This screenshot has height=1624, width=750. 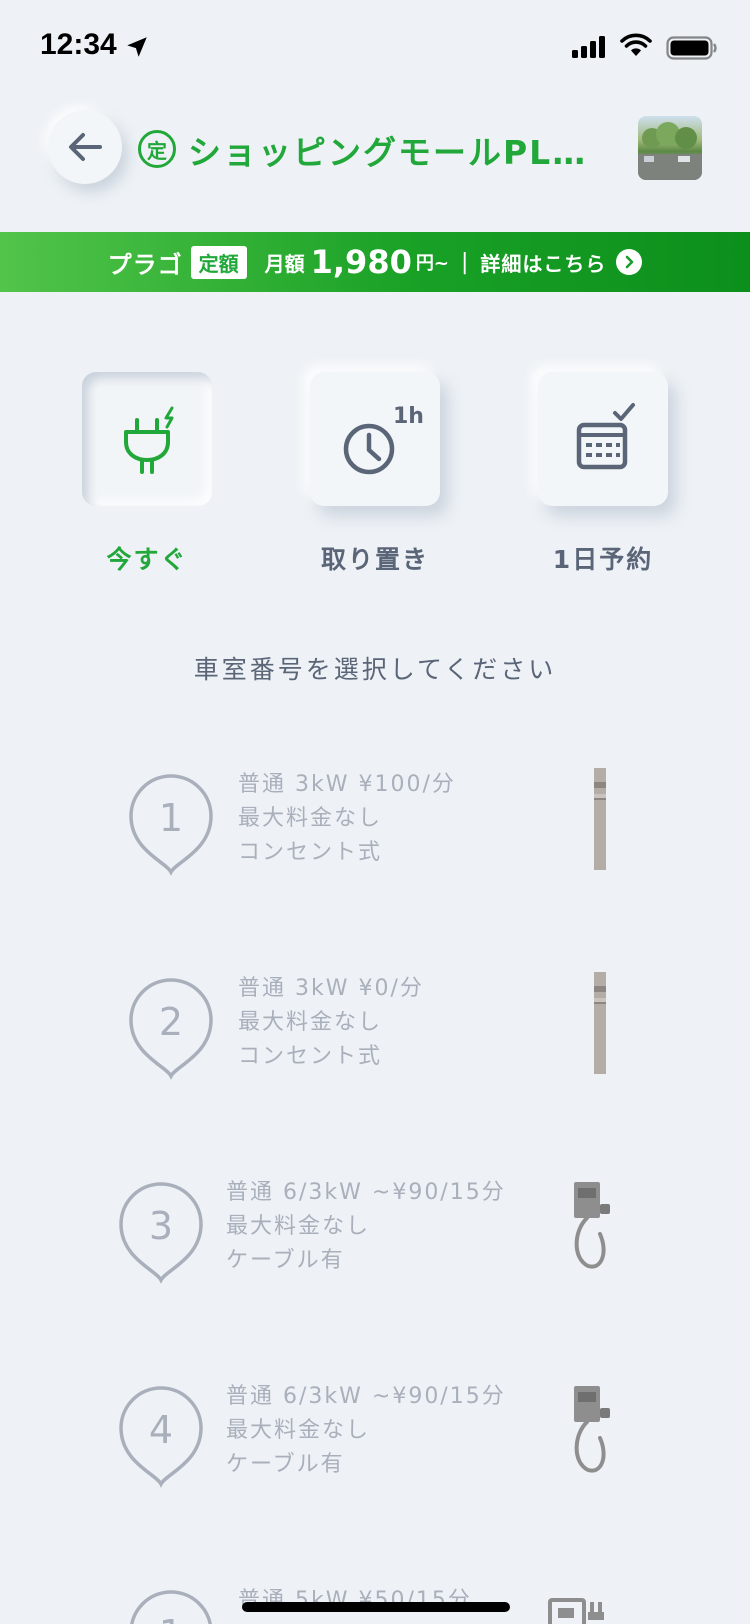 What do you see at coordinates (145, 264) in the screenshot?
I see `banner-brand: プラゴ` at bounding box center [145, 264].